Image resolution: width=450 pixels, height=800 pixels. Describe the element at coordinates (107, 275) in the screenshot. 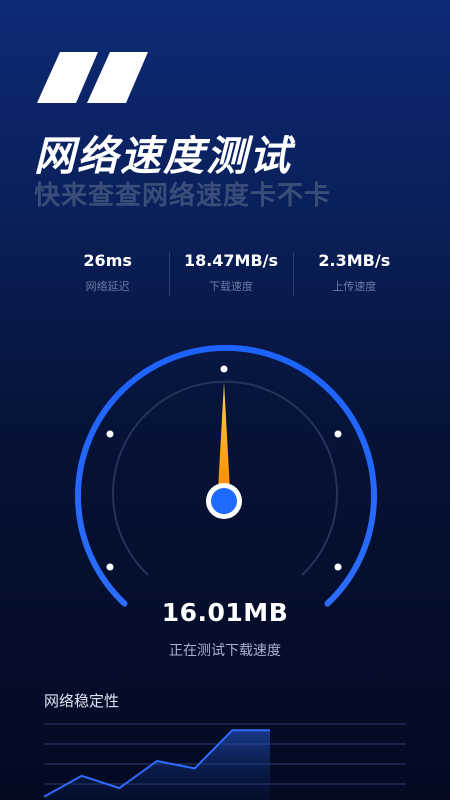

I see `stat-latency: 26ms 网络延迟` at that location.